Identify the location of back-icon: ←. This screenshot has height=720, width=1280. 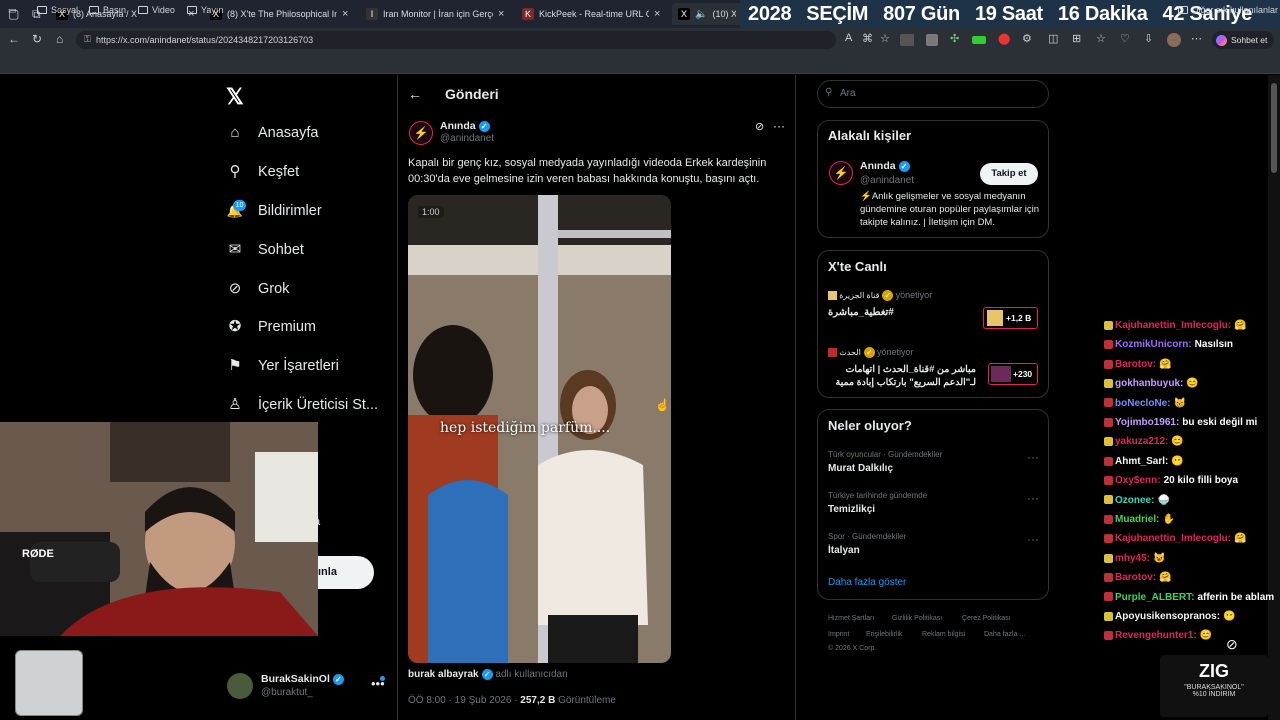
(14, 39).